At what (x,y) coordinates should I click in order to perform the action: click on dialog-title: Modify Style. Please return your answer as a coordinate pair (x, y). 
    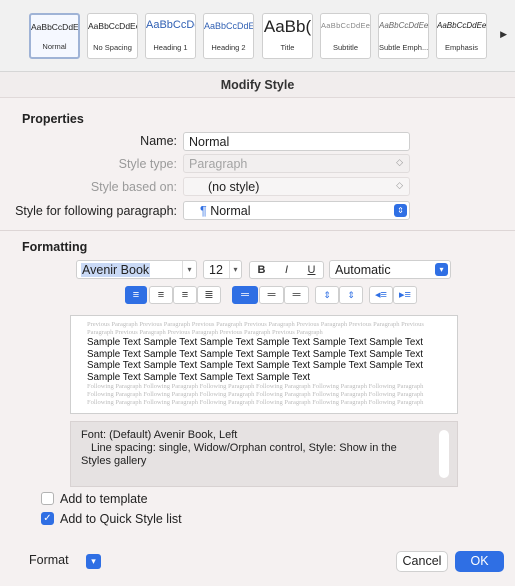
    Looking at the image, I should click on (257, 85).